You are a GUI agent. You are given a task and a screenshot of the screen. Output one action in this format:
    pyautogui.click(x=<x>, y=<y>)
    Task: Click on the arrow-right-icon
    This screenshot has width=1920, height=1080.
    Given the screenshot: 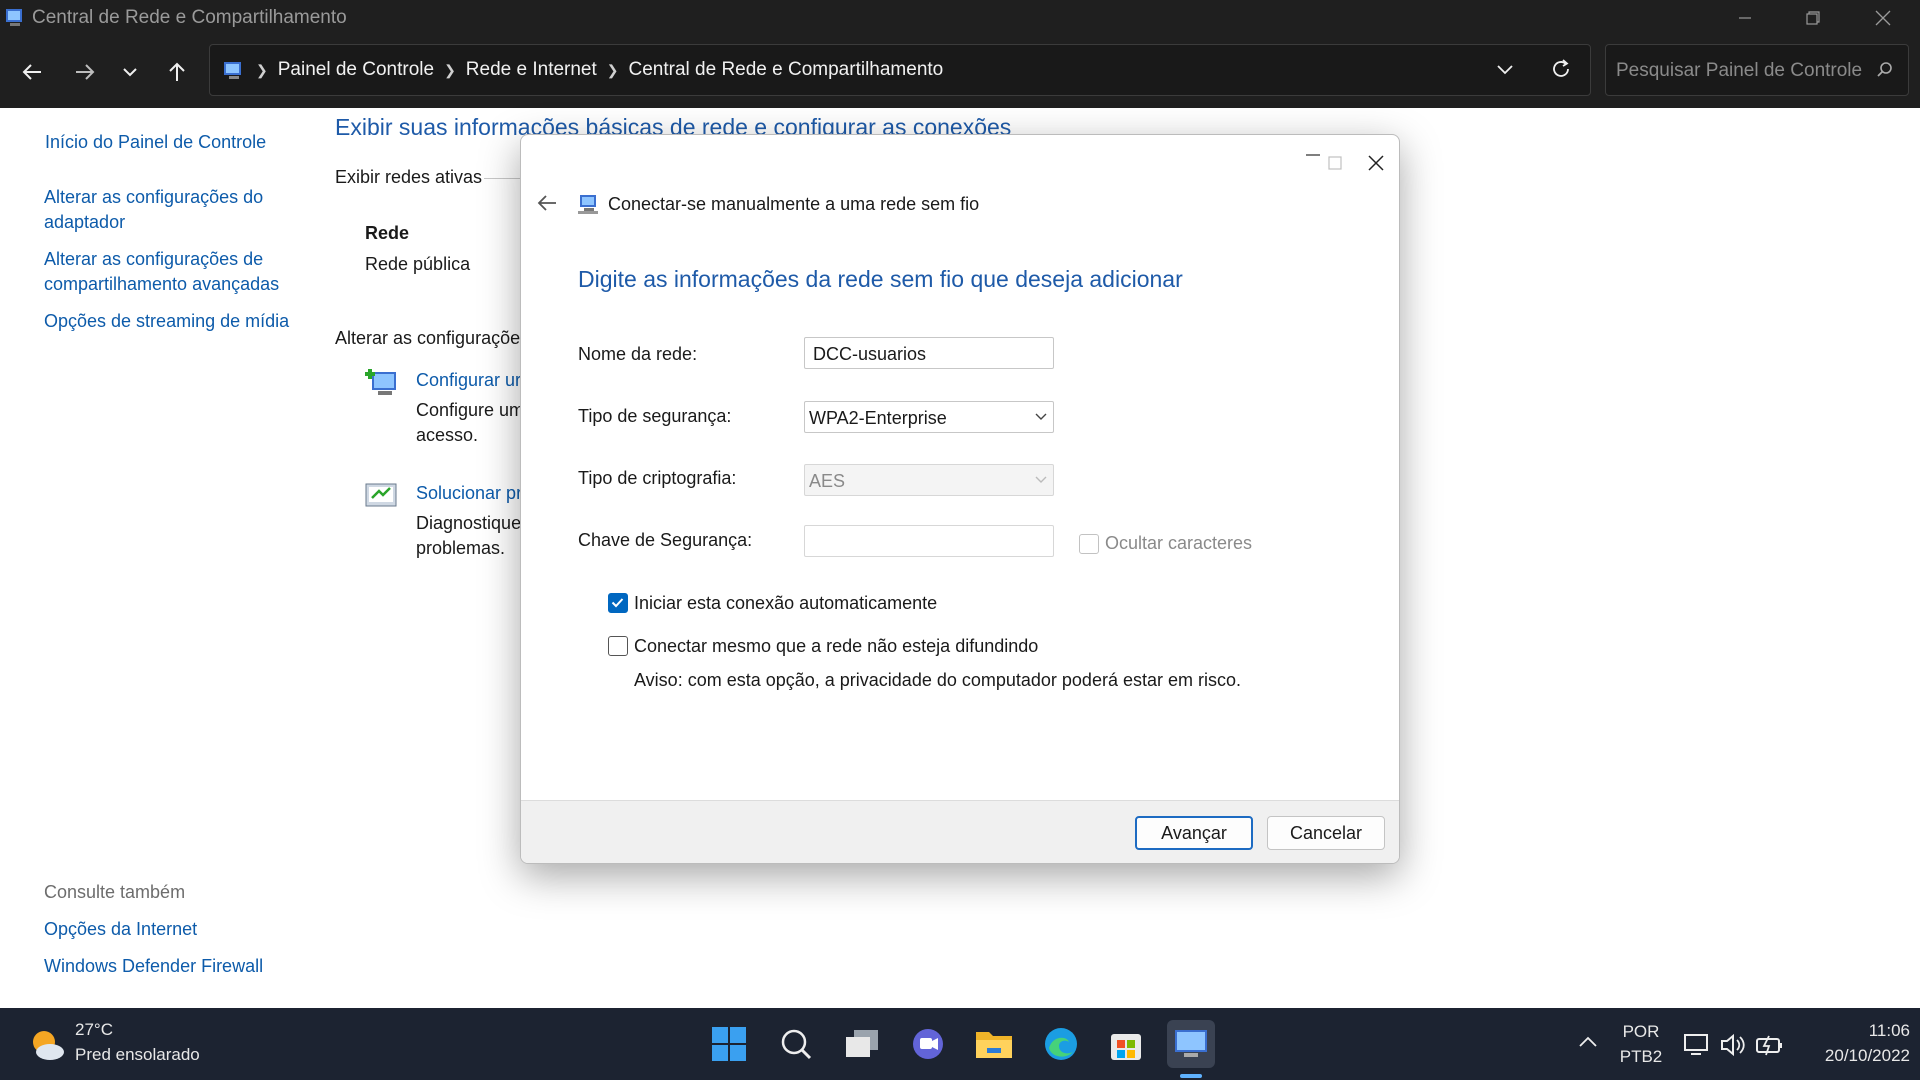 What is the action you would take?
    pyautogui.click(x=85, y=72)
    